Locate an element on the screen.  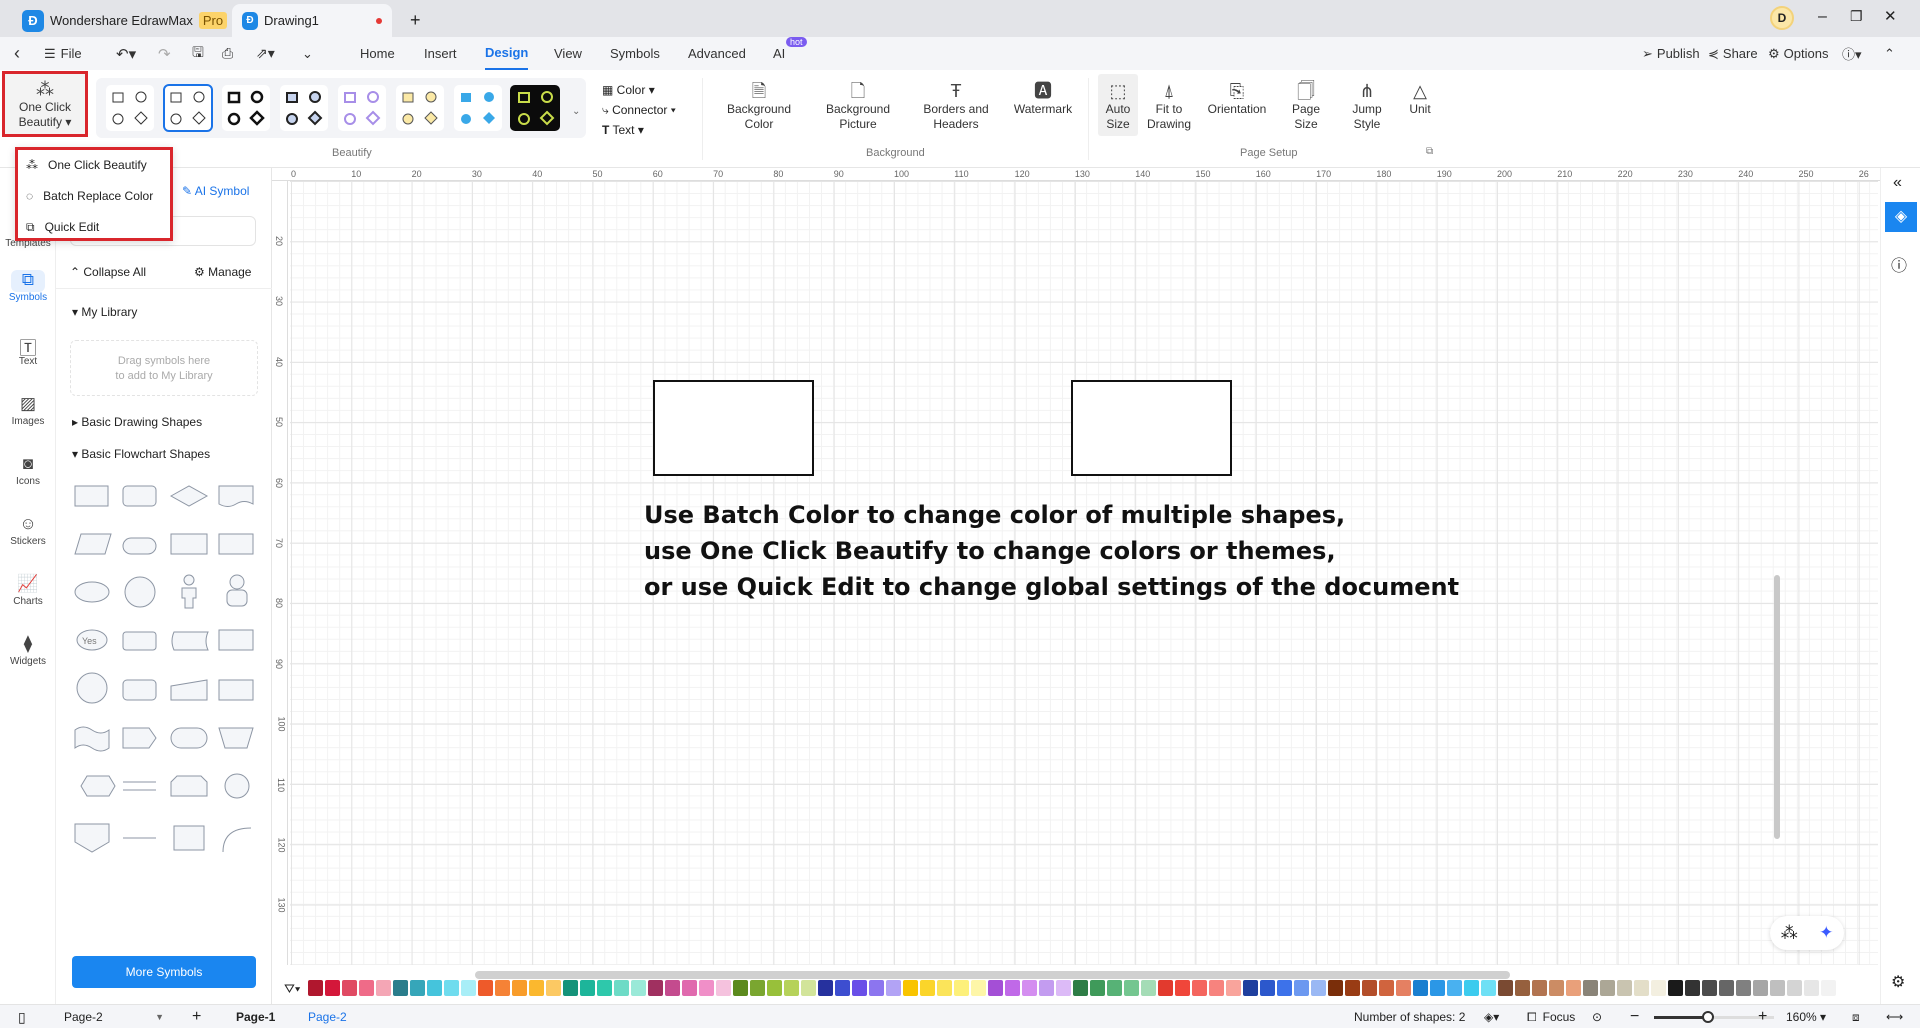
shape-display is located at coordinates (236, 690).